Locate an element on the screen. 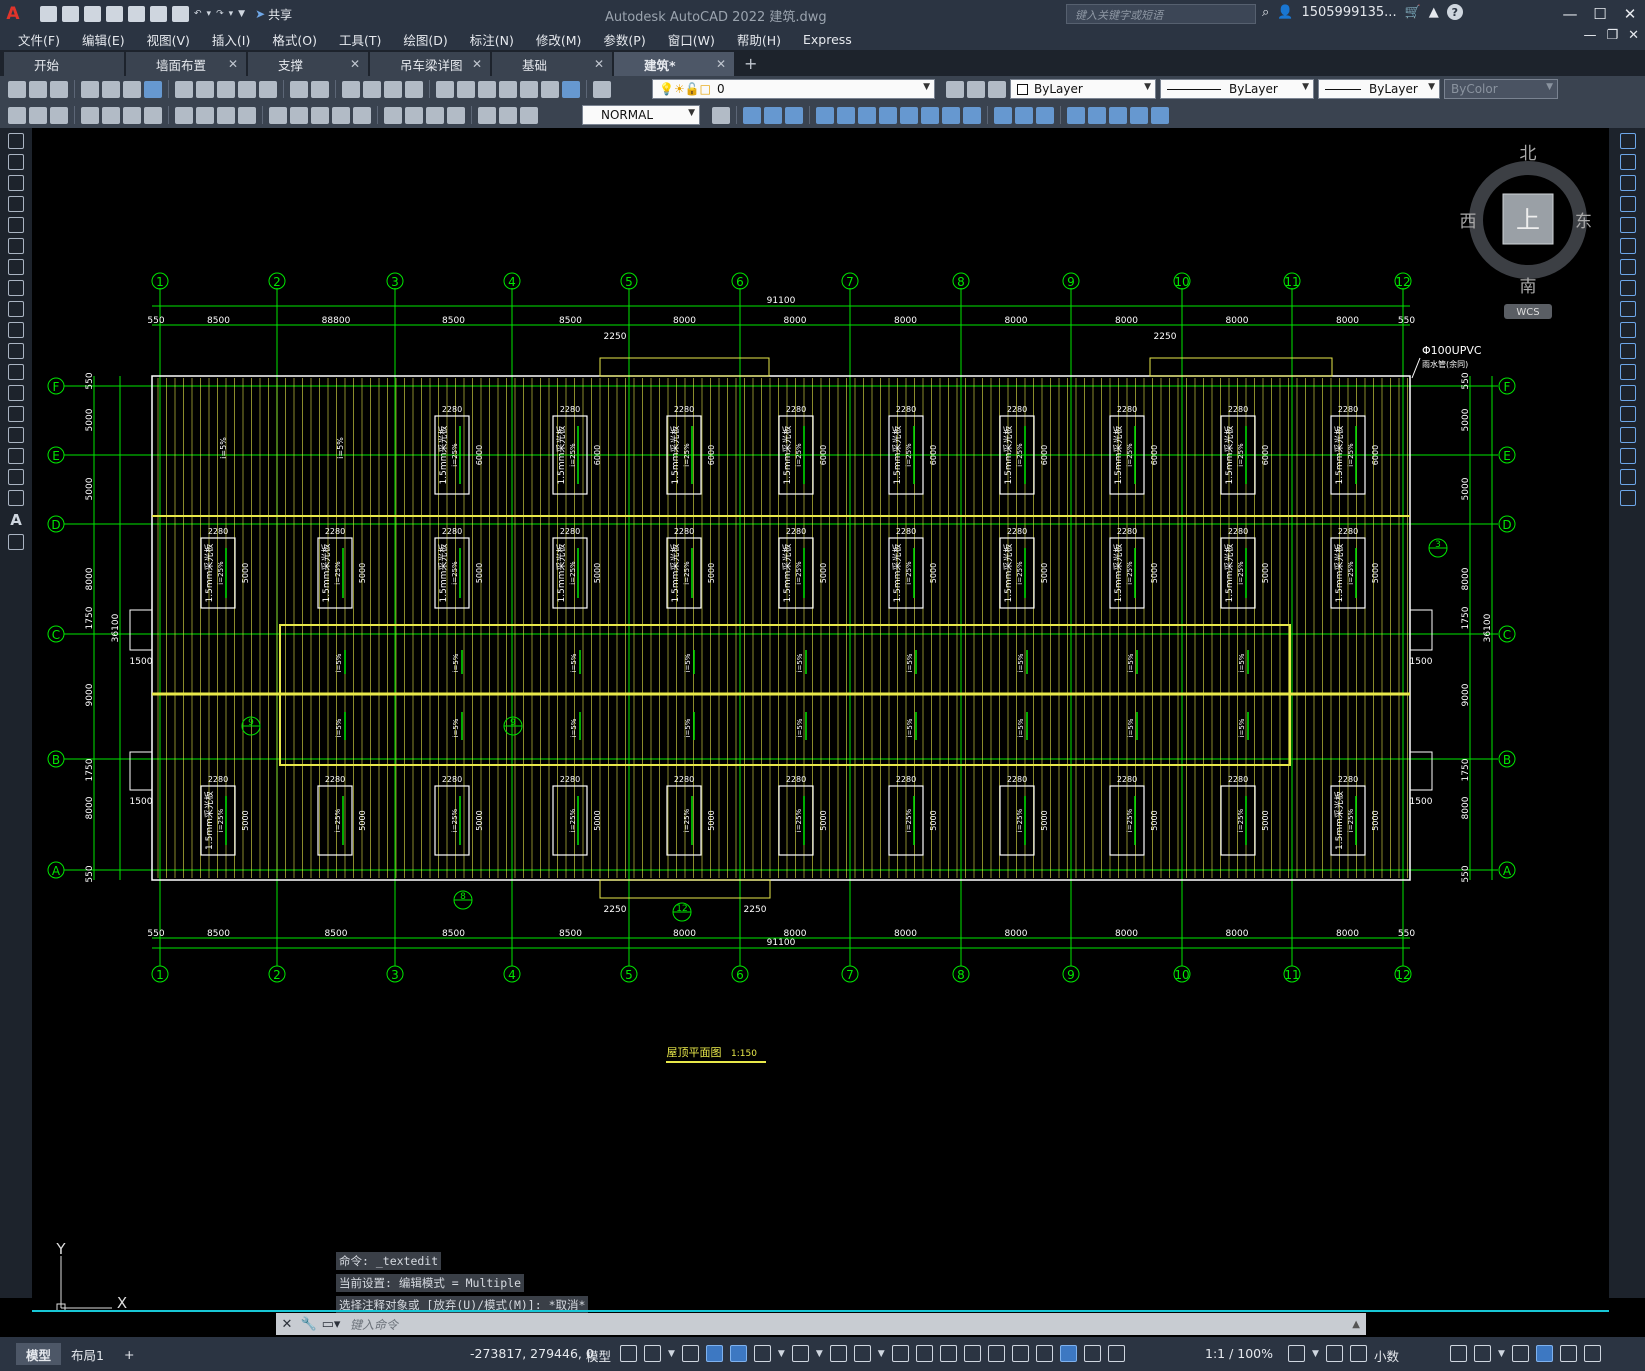  search-input: 键入关键字或短语 is located at coordinates (1161, 14).